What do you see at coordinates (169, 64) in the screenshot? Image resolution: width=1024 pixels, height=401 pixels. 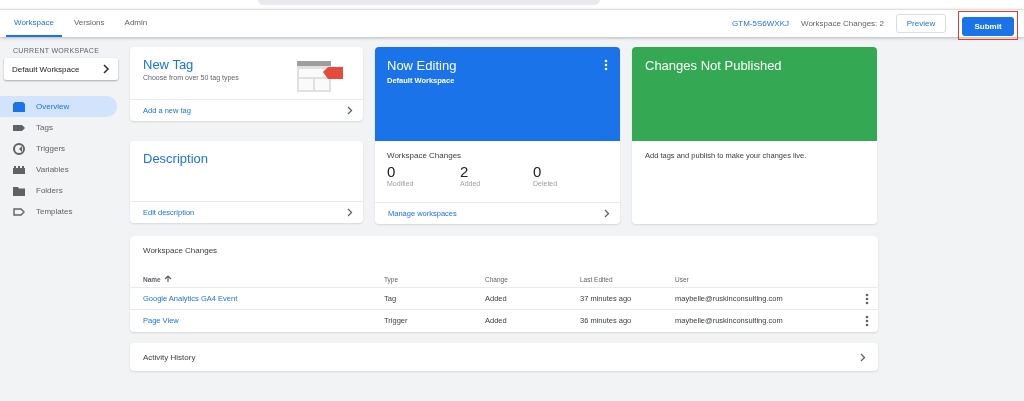 I see `card-title: New Tag` at bounding box center [169, 64].